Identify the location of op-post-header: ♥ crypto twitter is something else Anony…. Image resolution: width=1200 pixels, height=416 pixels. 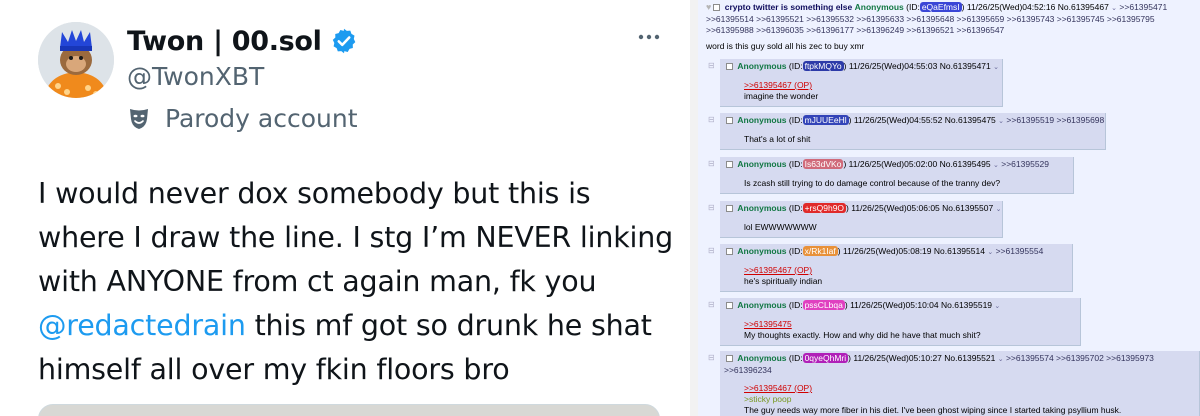
(952, 19).